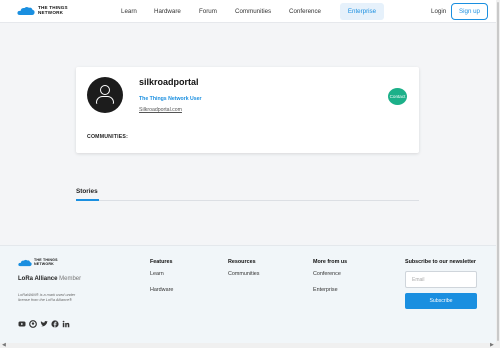 This screenshot has width=500, height=348. I want to click on tab-stories: Stories, so click(87, 191).